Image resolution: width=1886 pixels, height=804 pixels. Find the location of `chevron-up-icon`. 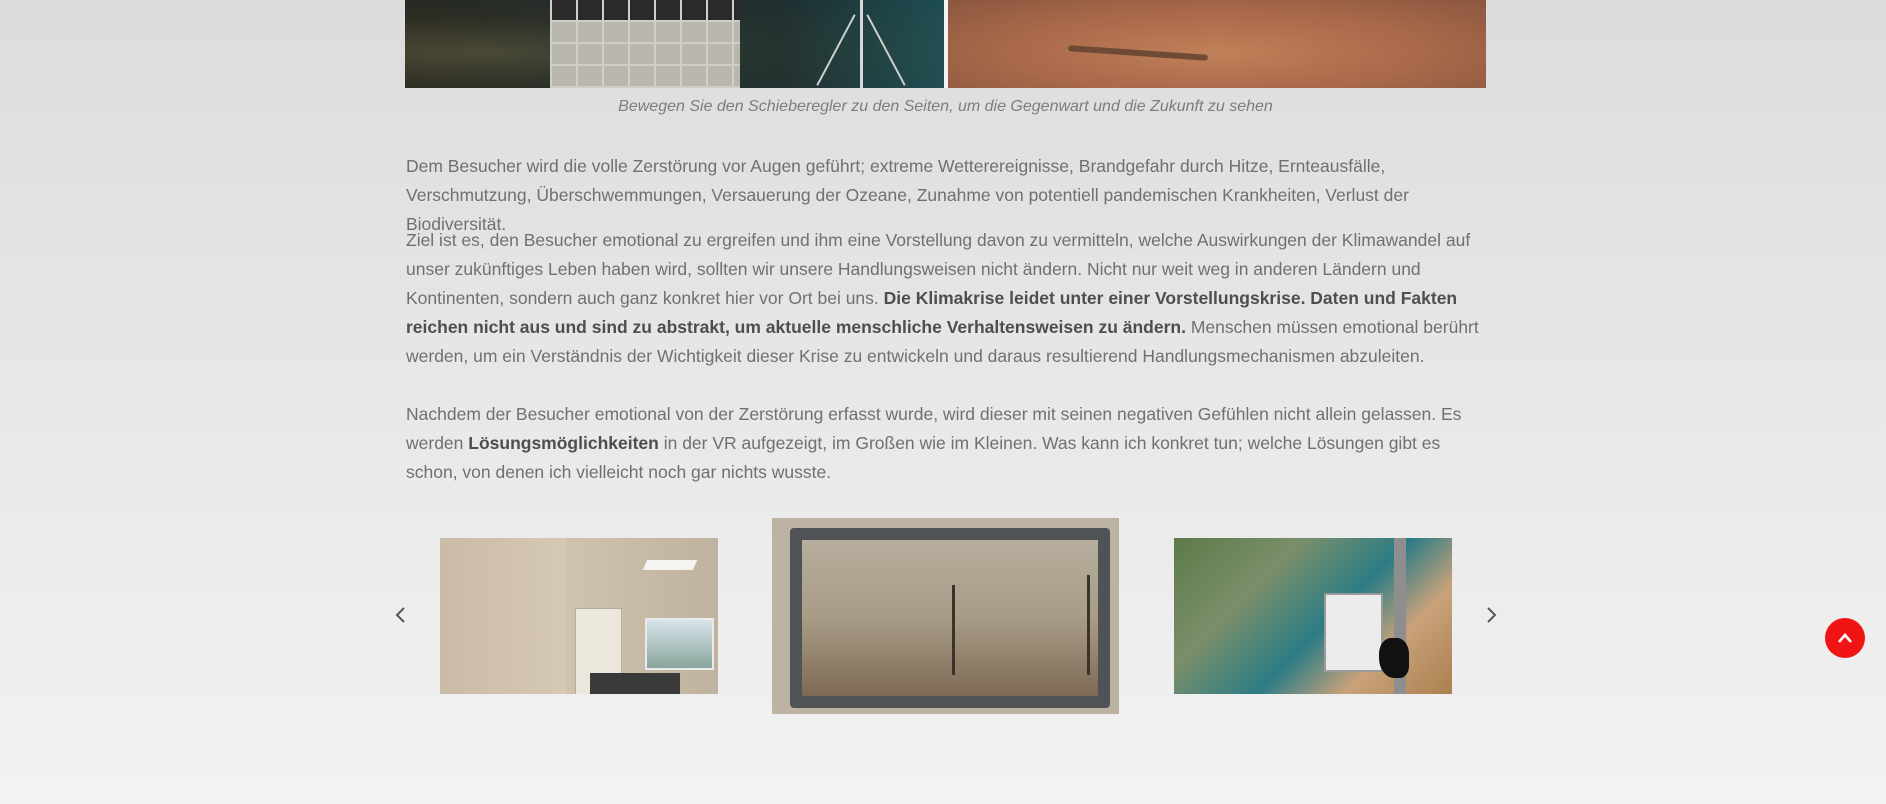

chevron-up-icon is located at coordinates (1845, 638).